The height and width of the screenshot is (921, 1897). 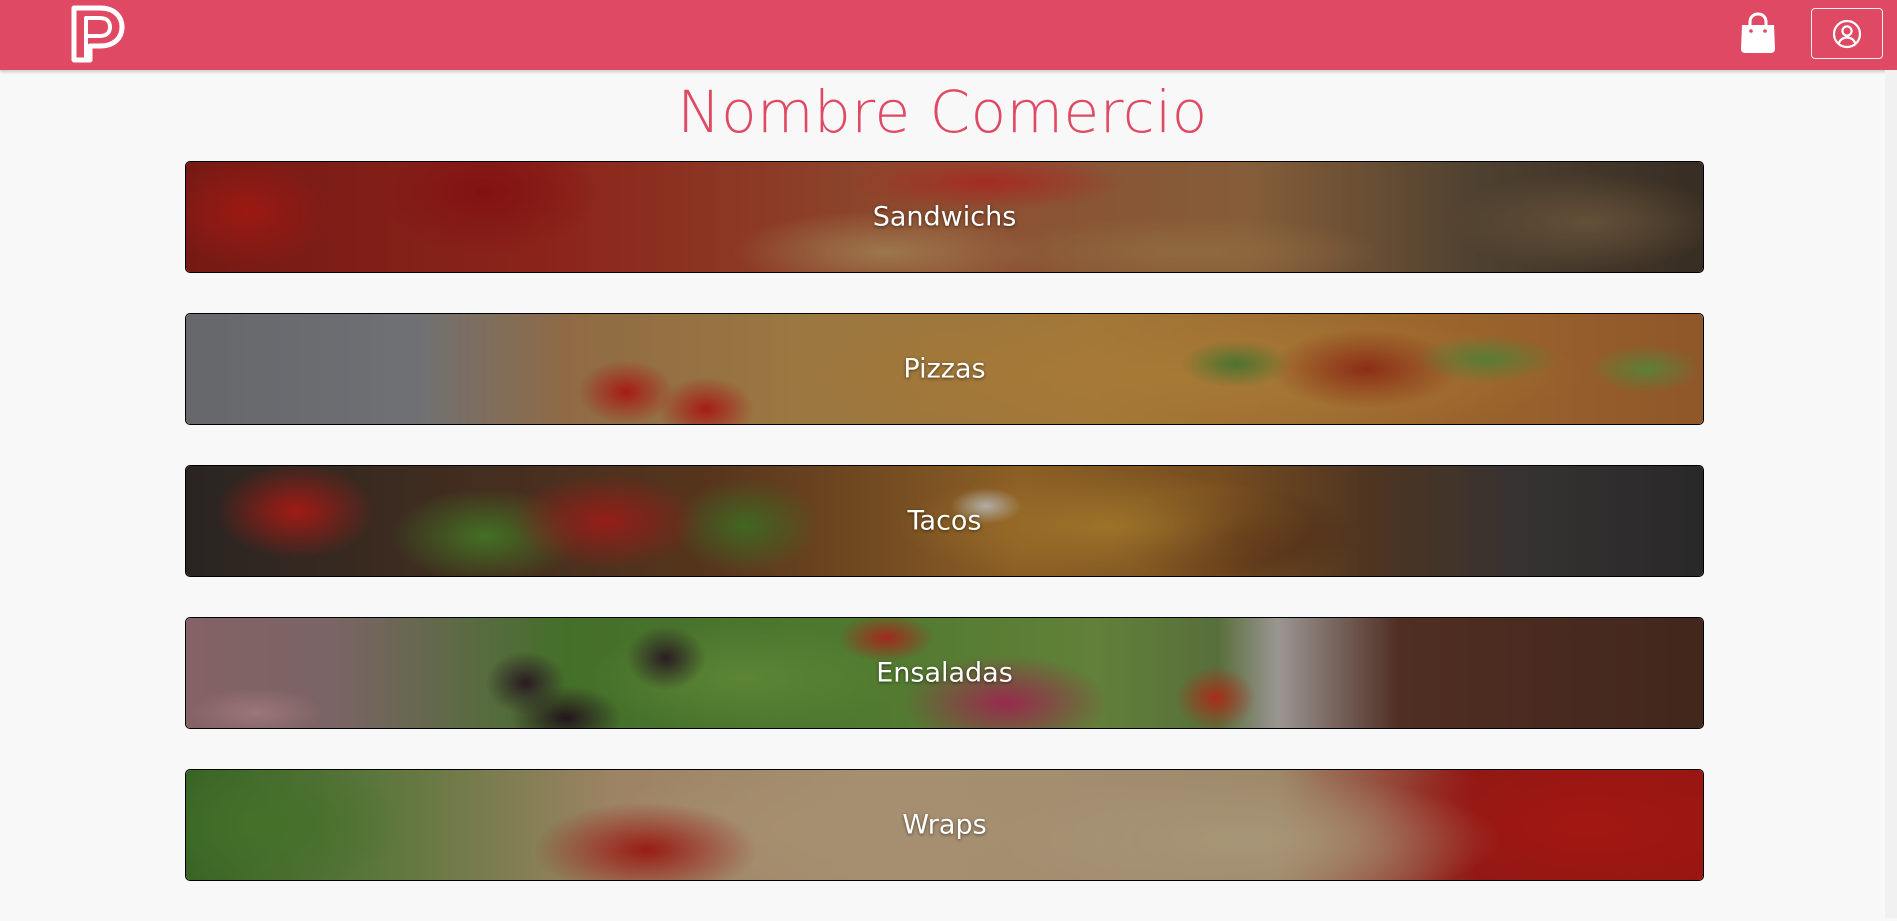 I want to click on category-card-ensaladas: Ensaladas, so click(x=944, y=673).